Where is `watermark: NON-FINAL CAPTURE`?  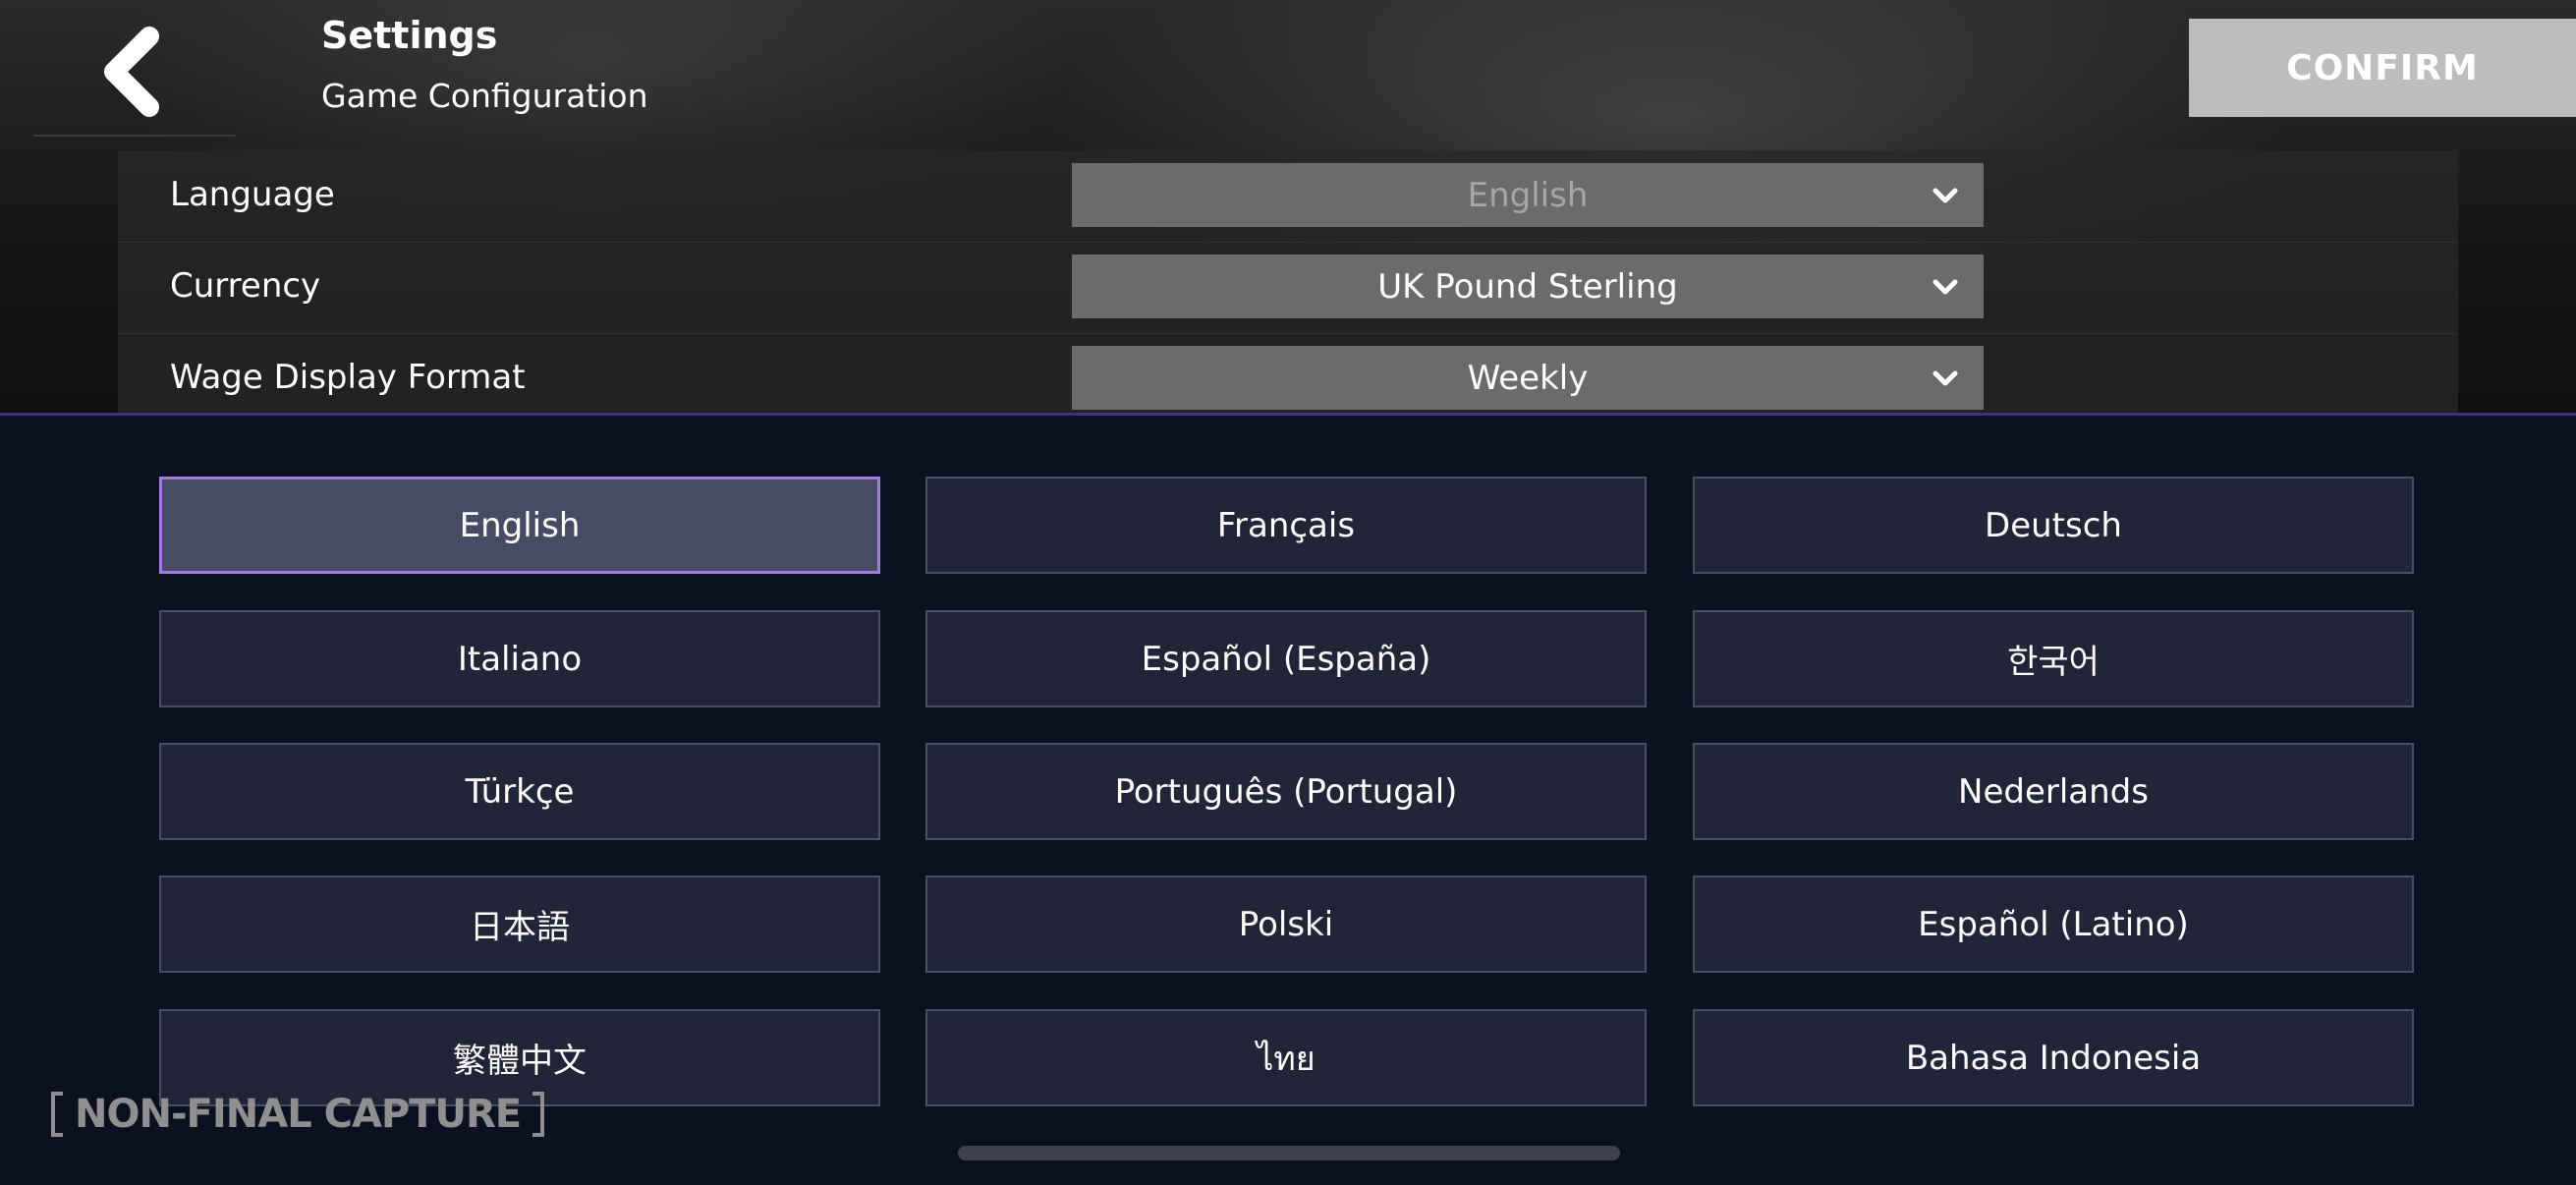
watermark: NON-FINAL CAPTURE is located at coordinates (298, 1115).